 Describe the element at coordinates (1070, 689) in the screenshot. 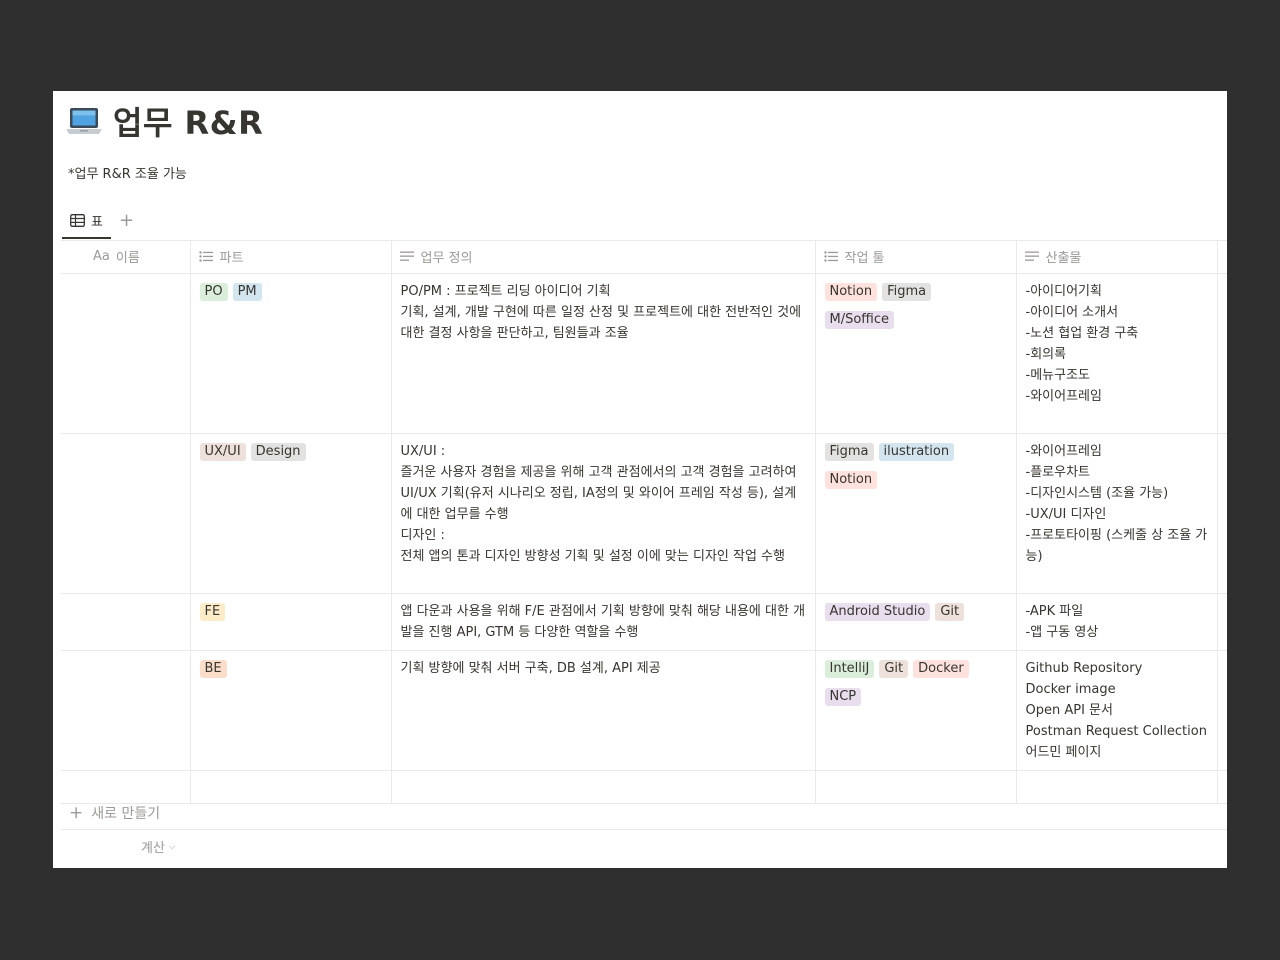

I see `output-line: Docker image` at that location.